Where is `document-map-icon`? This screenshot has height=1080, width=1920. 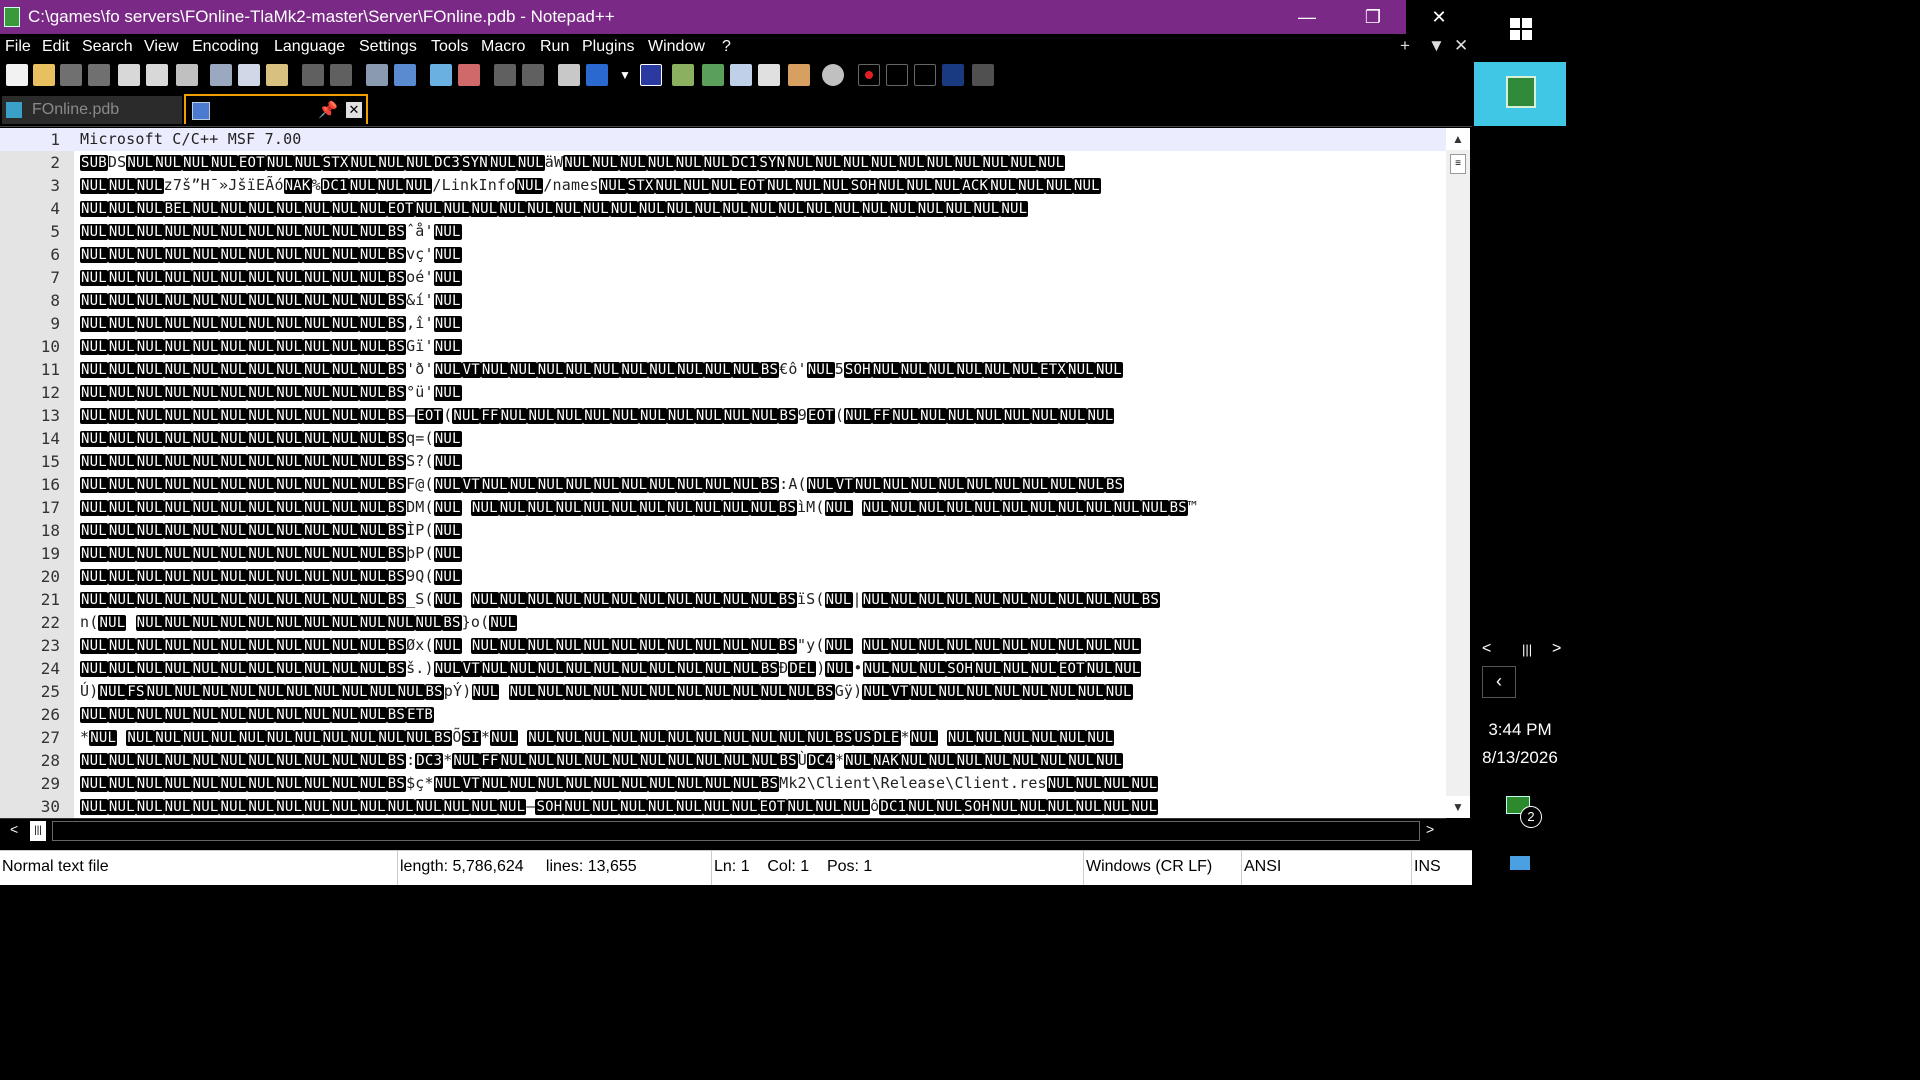 document-map-icon is located at coordinates (683, 75).